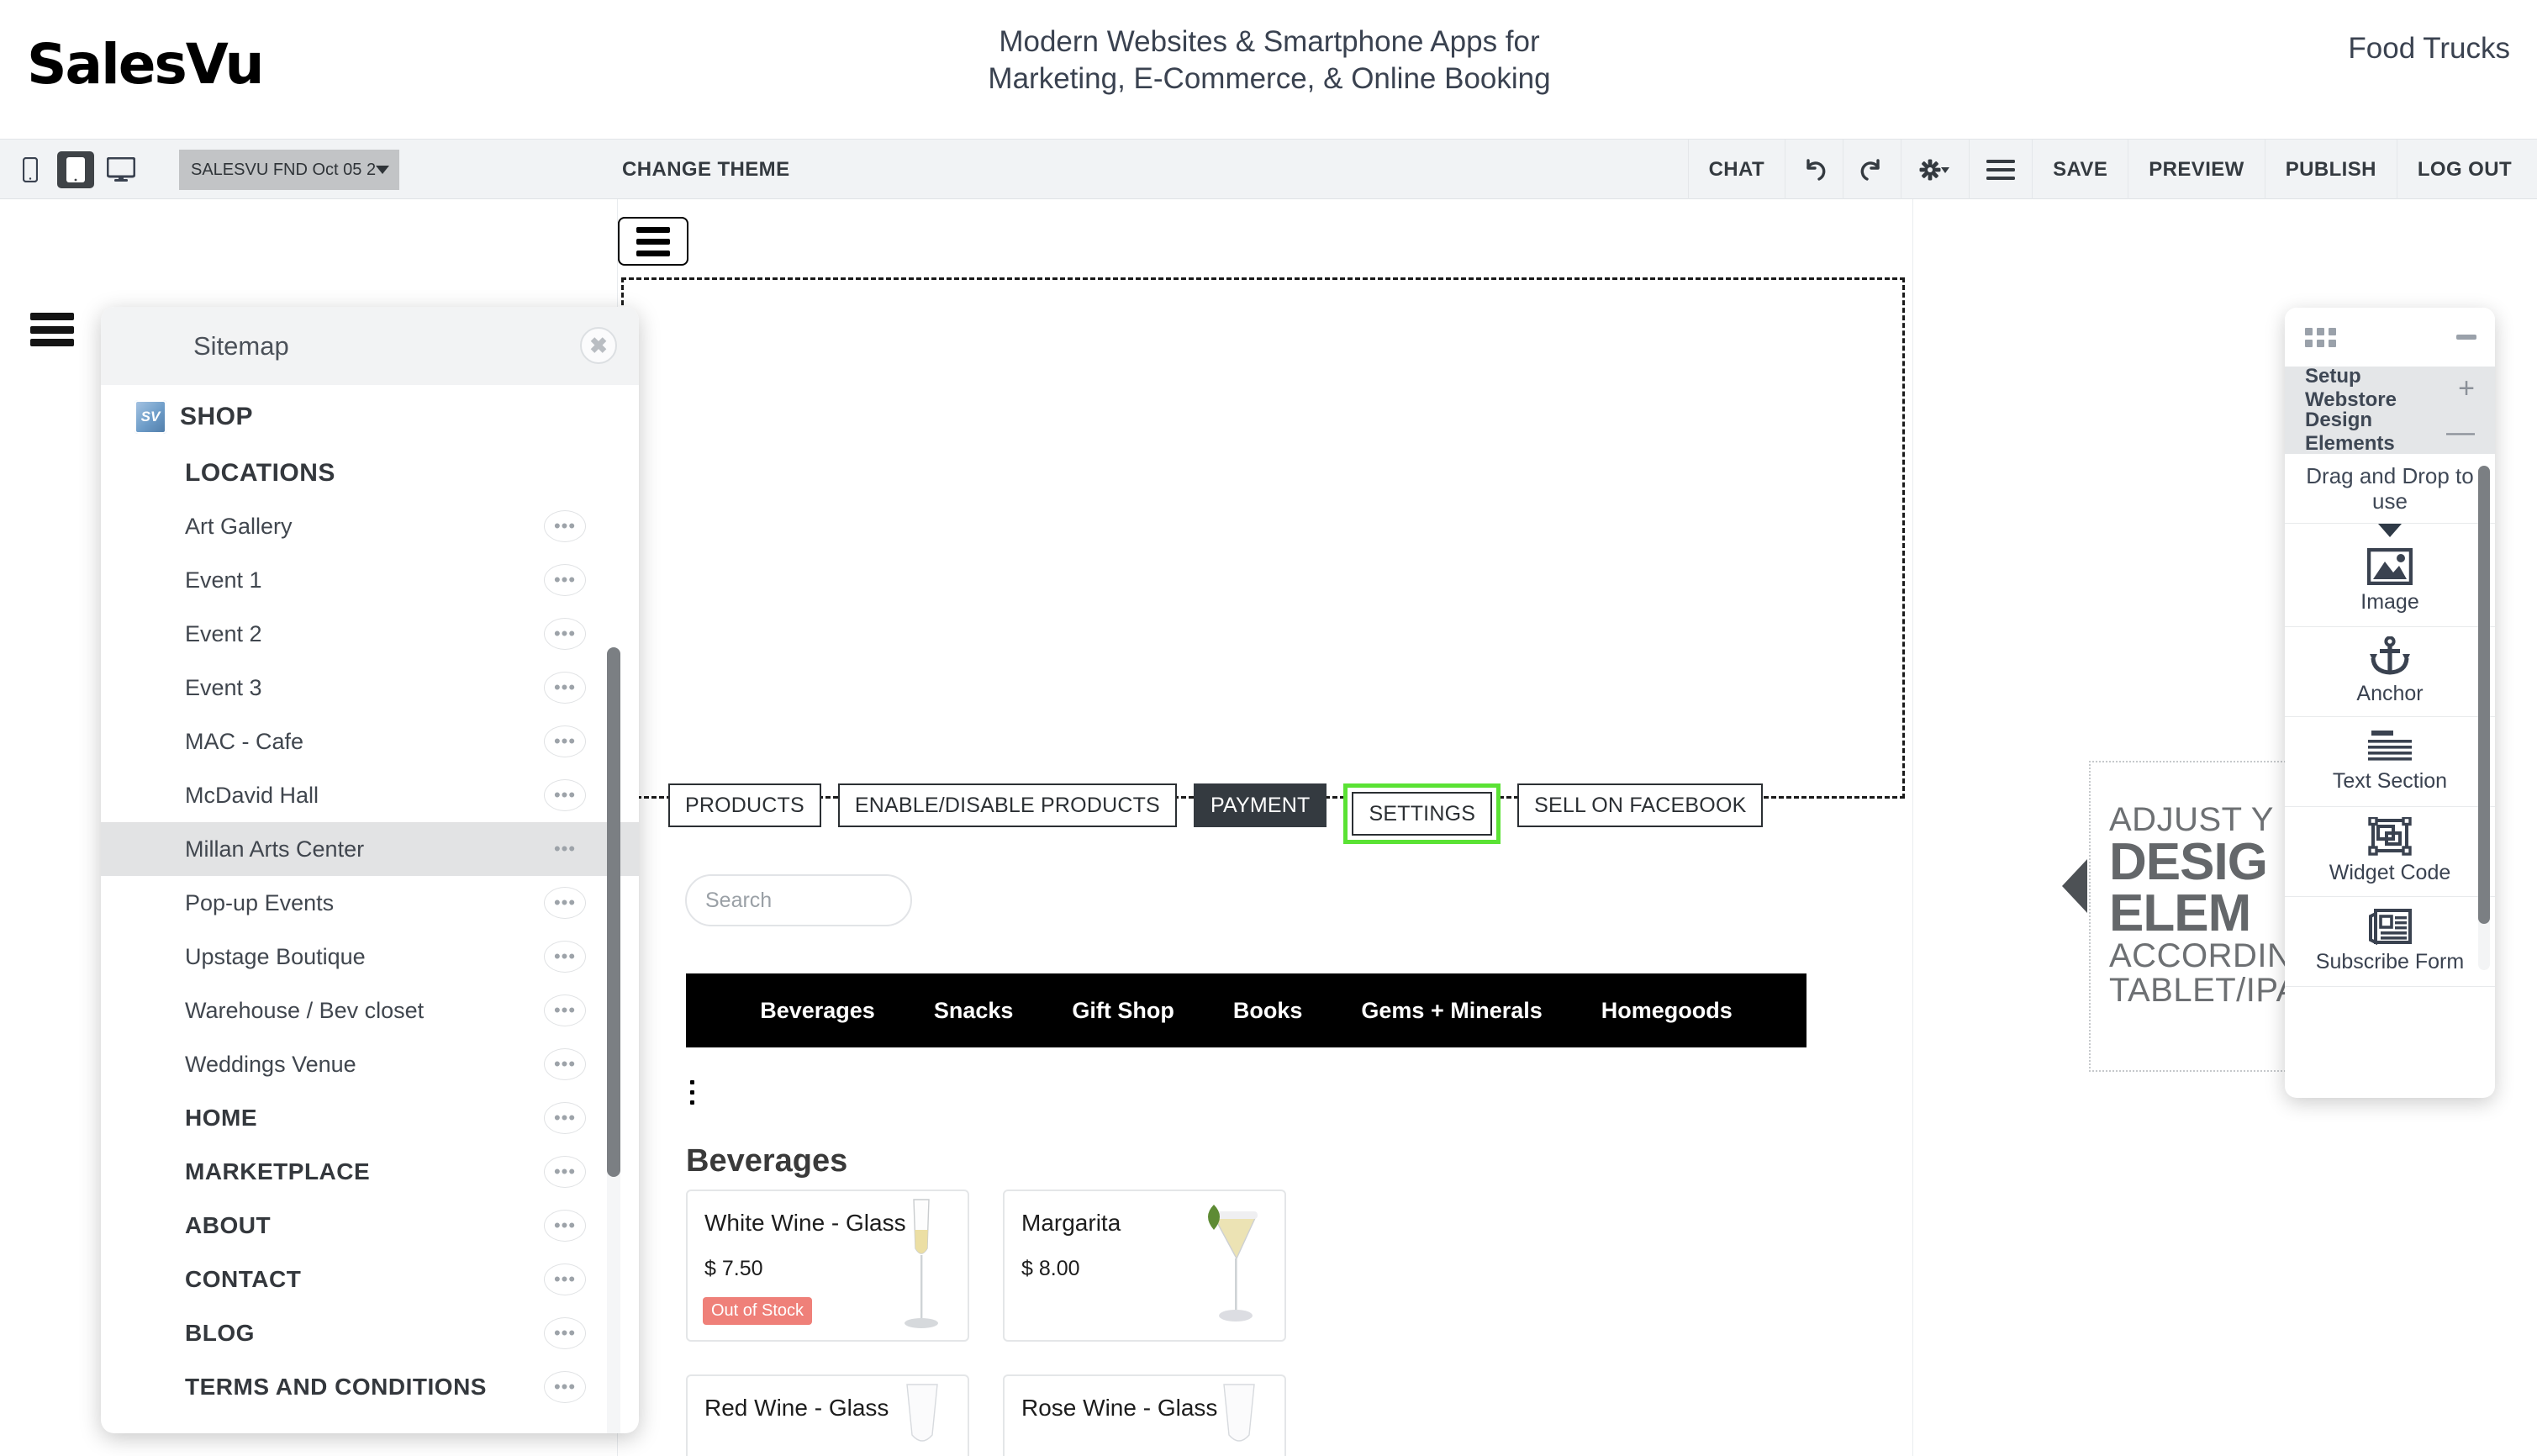 The image size is (2537, 1456). I want to click on device-phone-button, so click(31, 169).